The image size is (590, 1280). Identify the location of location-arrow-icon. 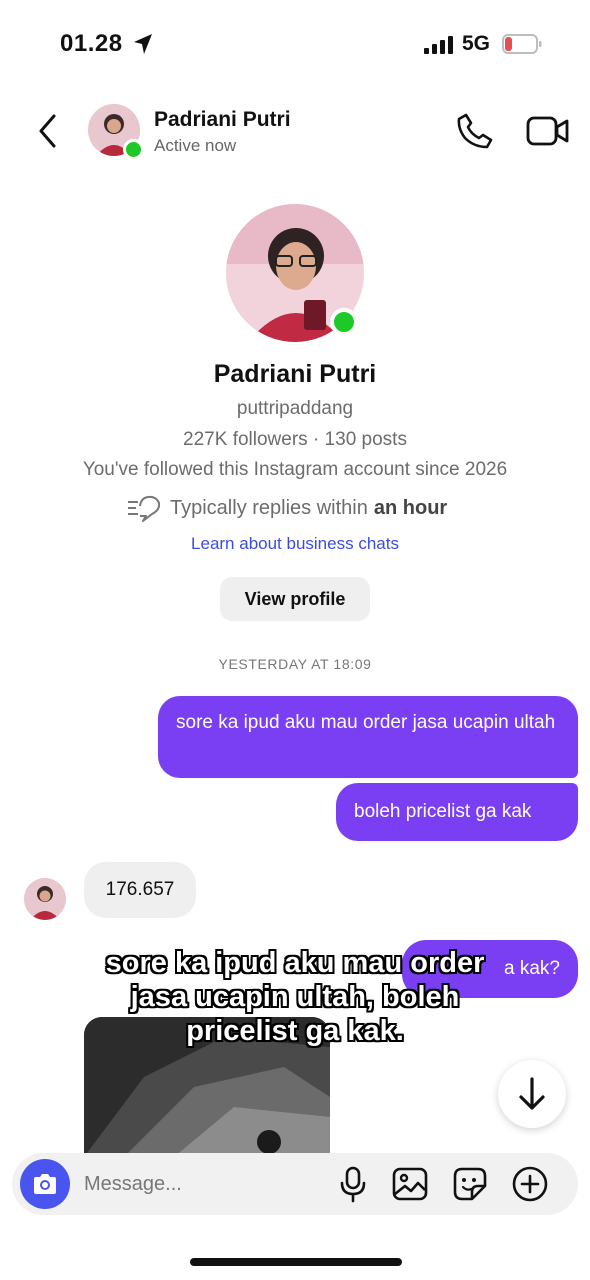
(143, 44).